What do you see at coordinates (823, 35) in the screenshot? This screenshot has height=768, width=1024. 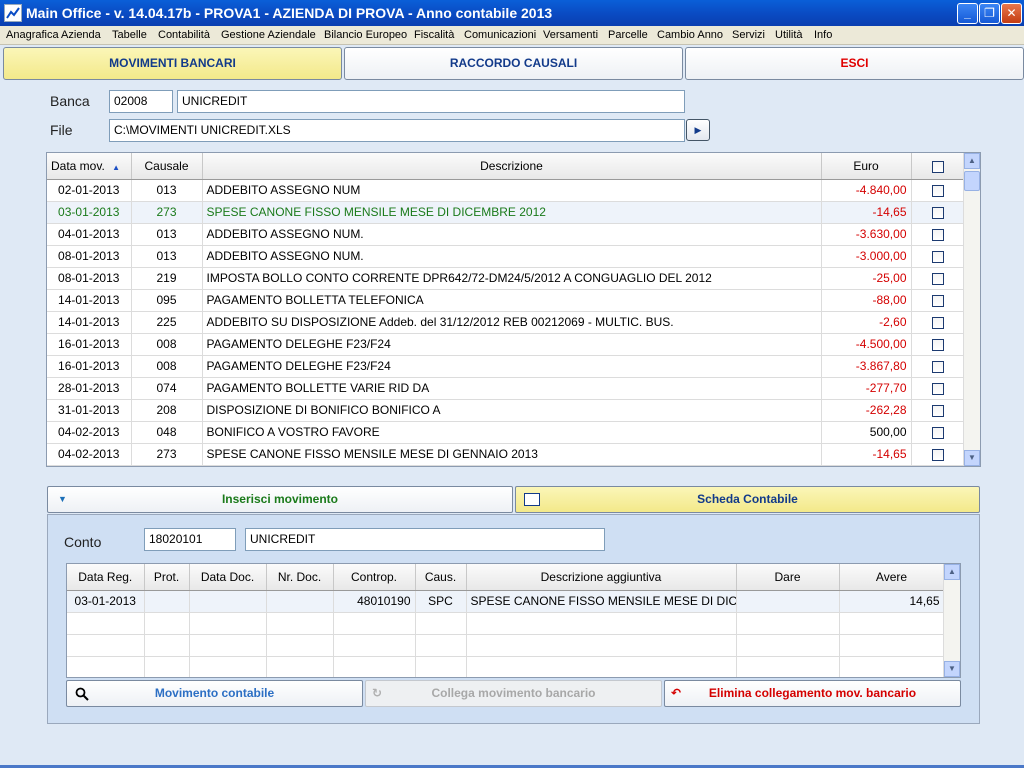 I see `menu-info: Info` at bounding box center [823, 35].